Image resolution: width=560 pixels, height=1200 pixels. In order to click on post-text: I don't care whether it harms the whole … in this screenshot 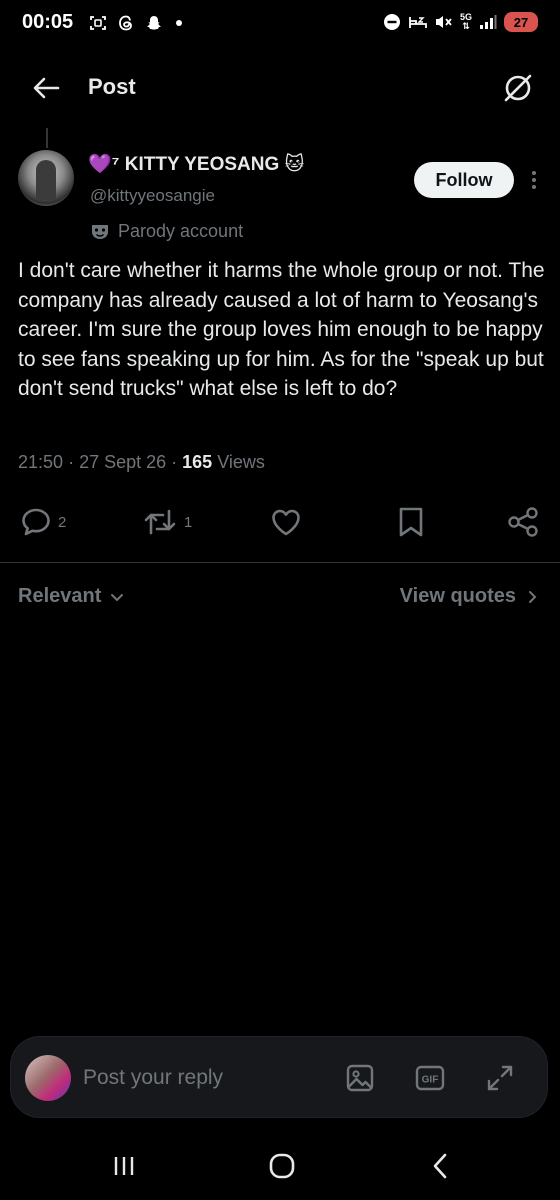, I will do `click(281, 329)`.